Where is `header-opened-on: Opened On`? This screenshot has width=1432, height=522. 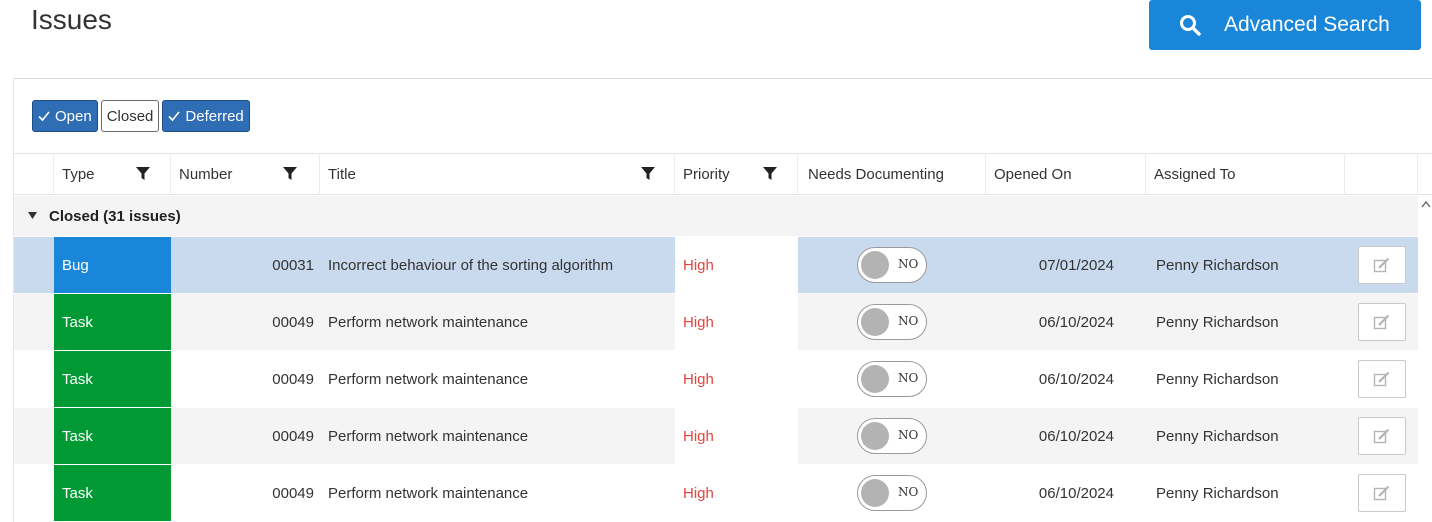
header-opened-on: Opened On is located at coordinates (1066, 174).